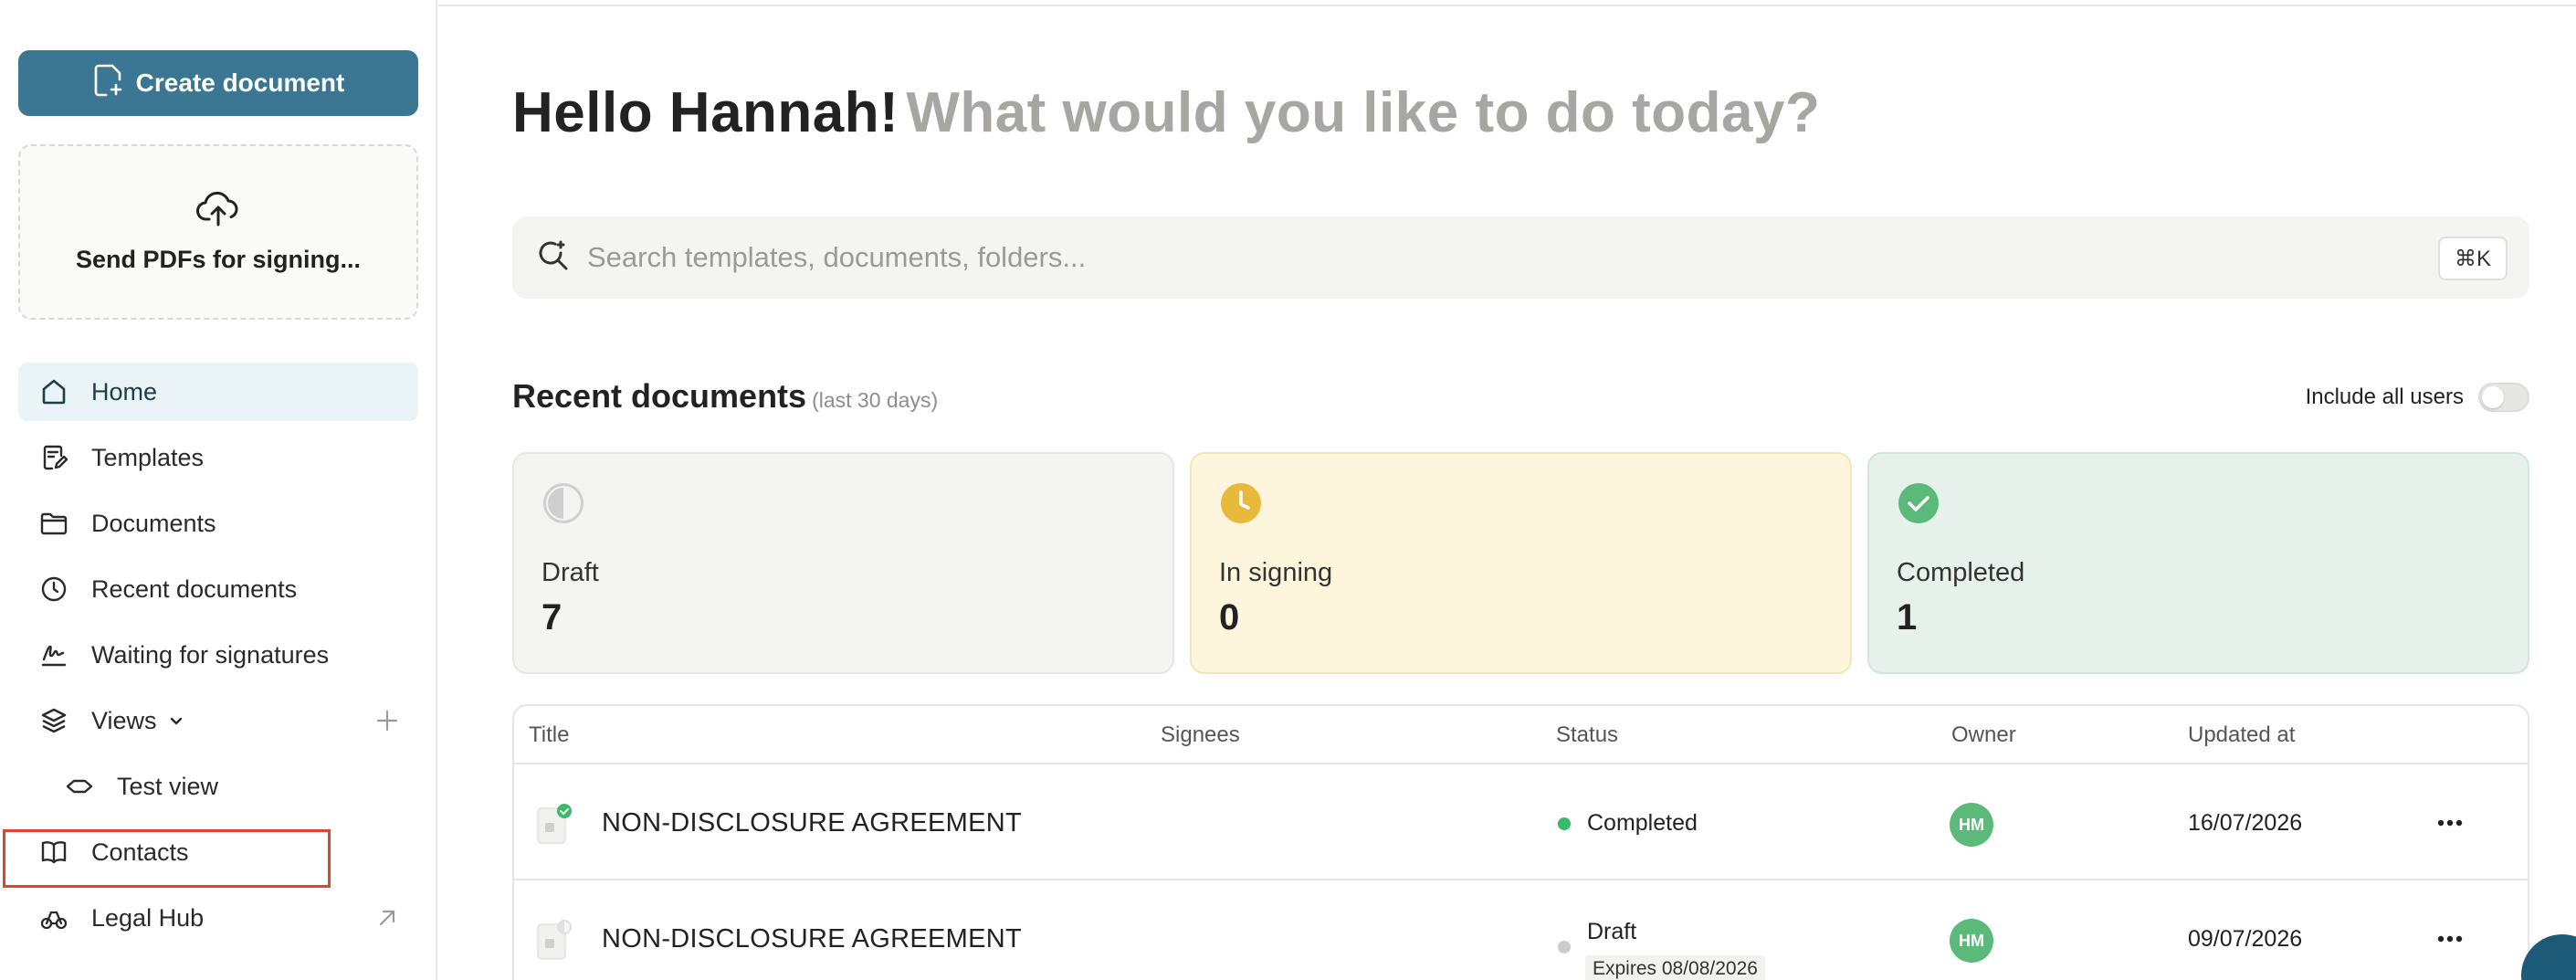 This screenshot has width=2576, height=980. What do you see at coordinates (2245, 939) in the screenshot?
I see `updated-at: 09/07/2026` at bounding box center [2245, 939].